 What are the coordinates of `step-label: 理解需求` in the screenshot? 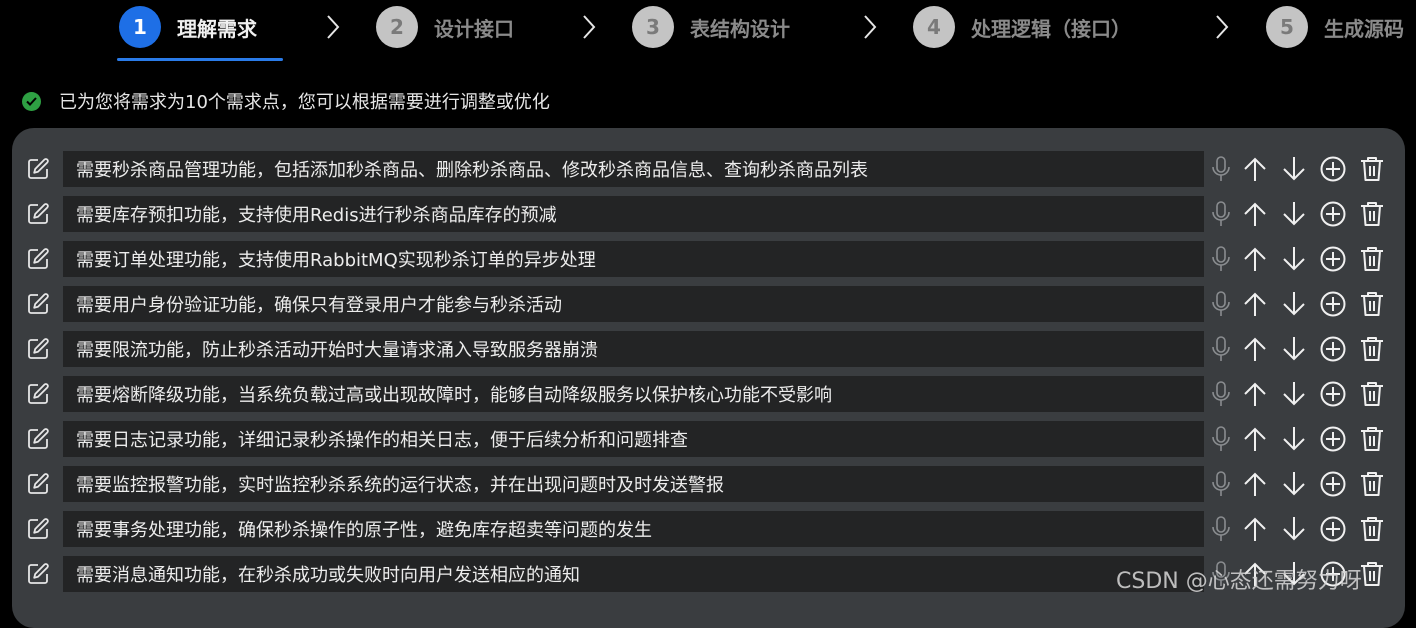 It's located at (217, 28).